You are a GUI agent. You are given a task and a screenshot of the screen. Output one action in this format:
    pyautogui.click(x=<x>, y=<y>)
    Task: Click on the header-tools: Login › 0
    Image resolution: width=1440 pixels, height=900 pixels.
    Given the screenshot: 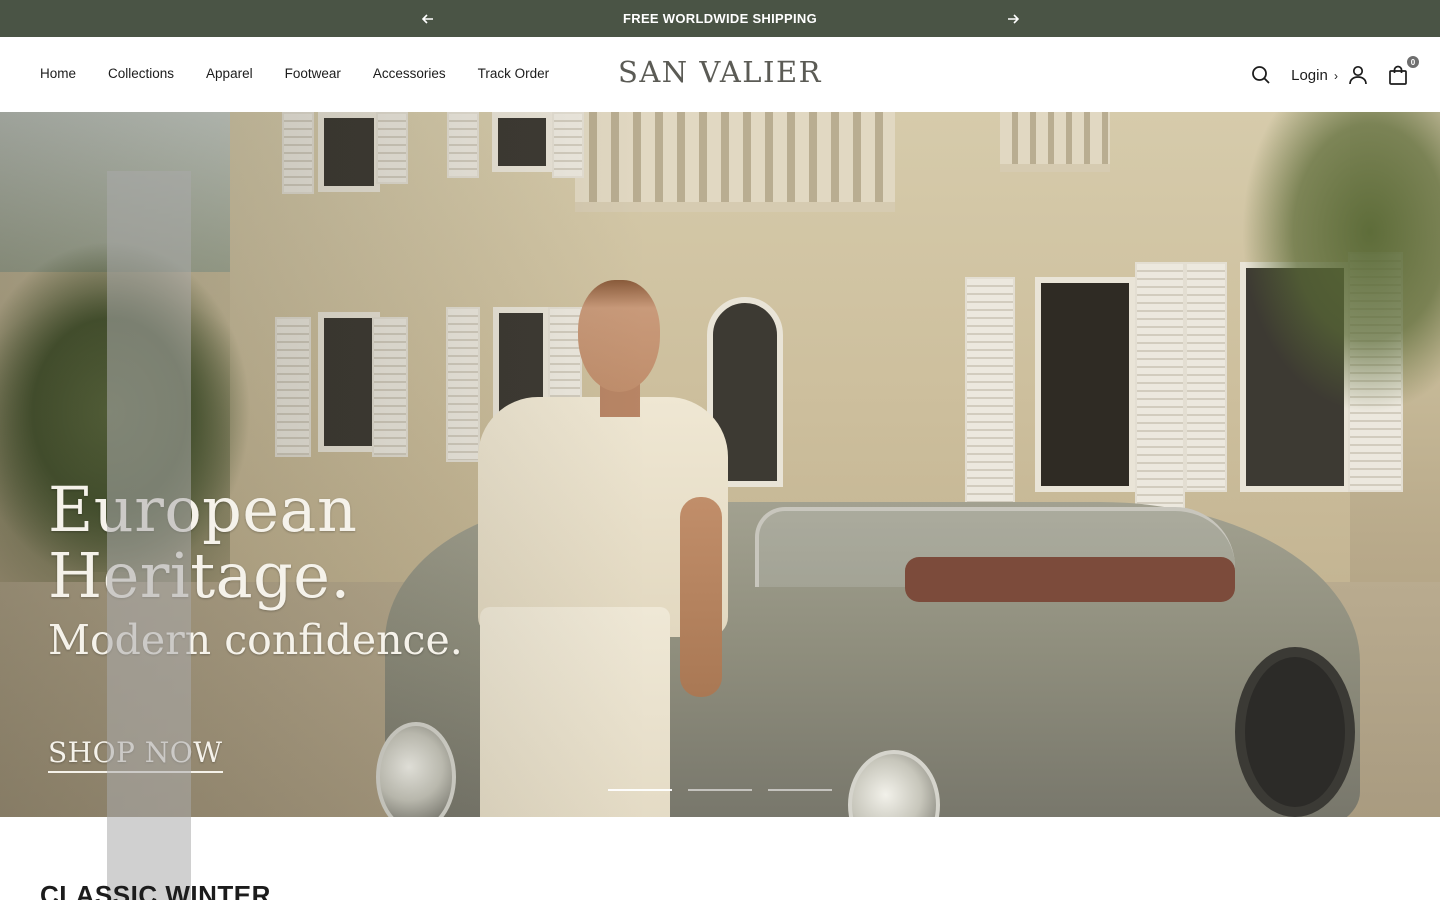 What is the action you would take?
    pyautogui.click(x=1333, y=73)
    